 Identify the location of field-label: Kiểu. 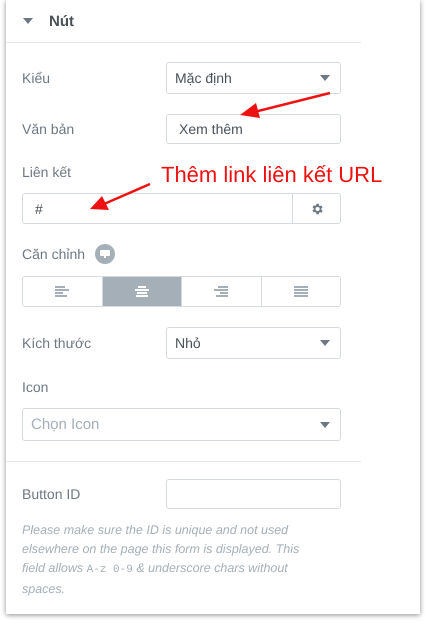
(36, 78).